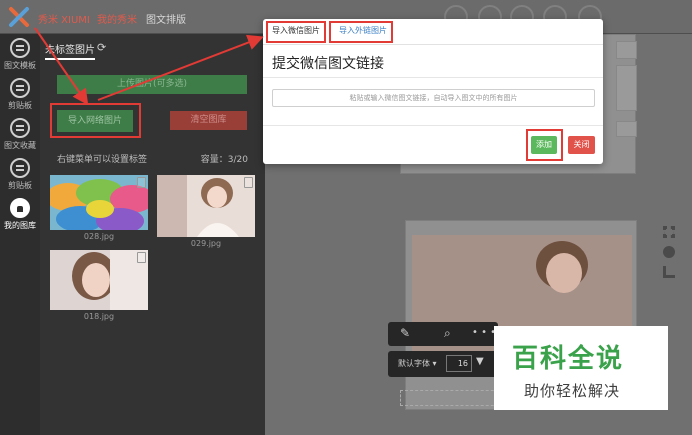  Describe the element at coordinates (433, 98) in the screenshot. I see `wechat-link-input: 粘贴或输入微信图文链接，自动导入图文中的所有图片` at that location.